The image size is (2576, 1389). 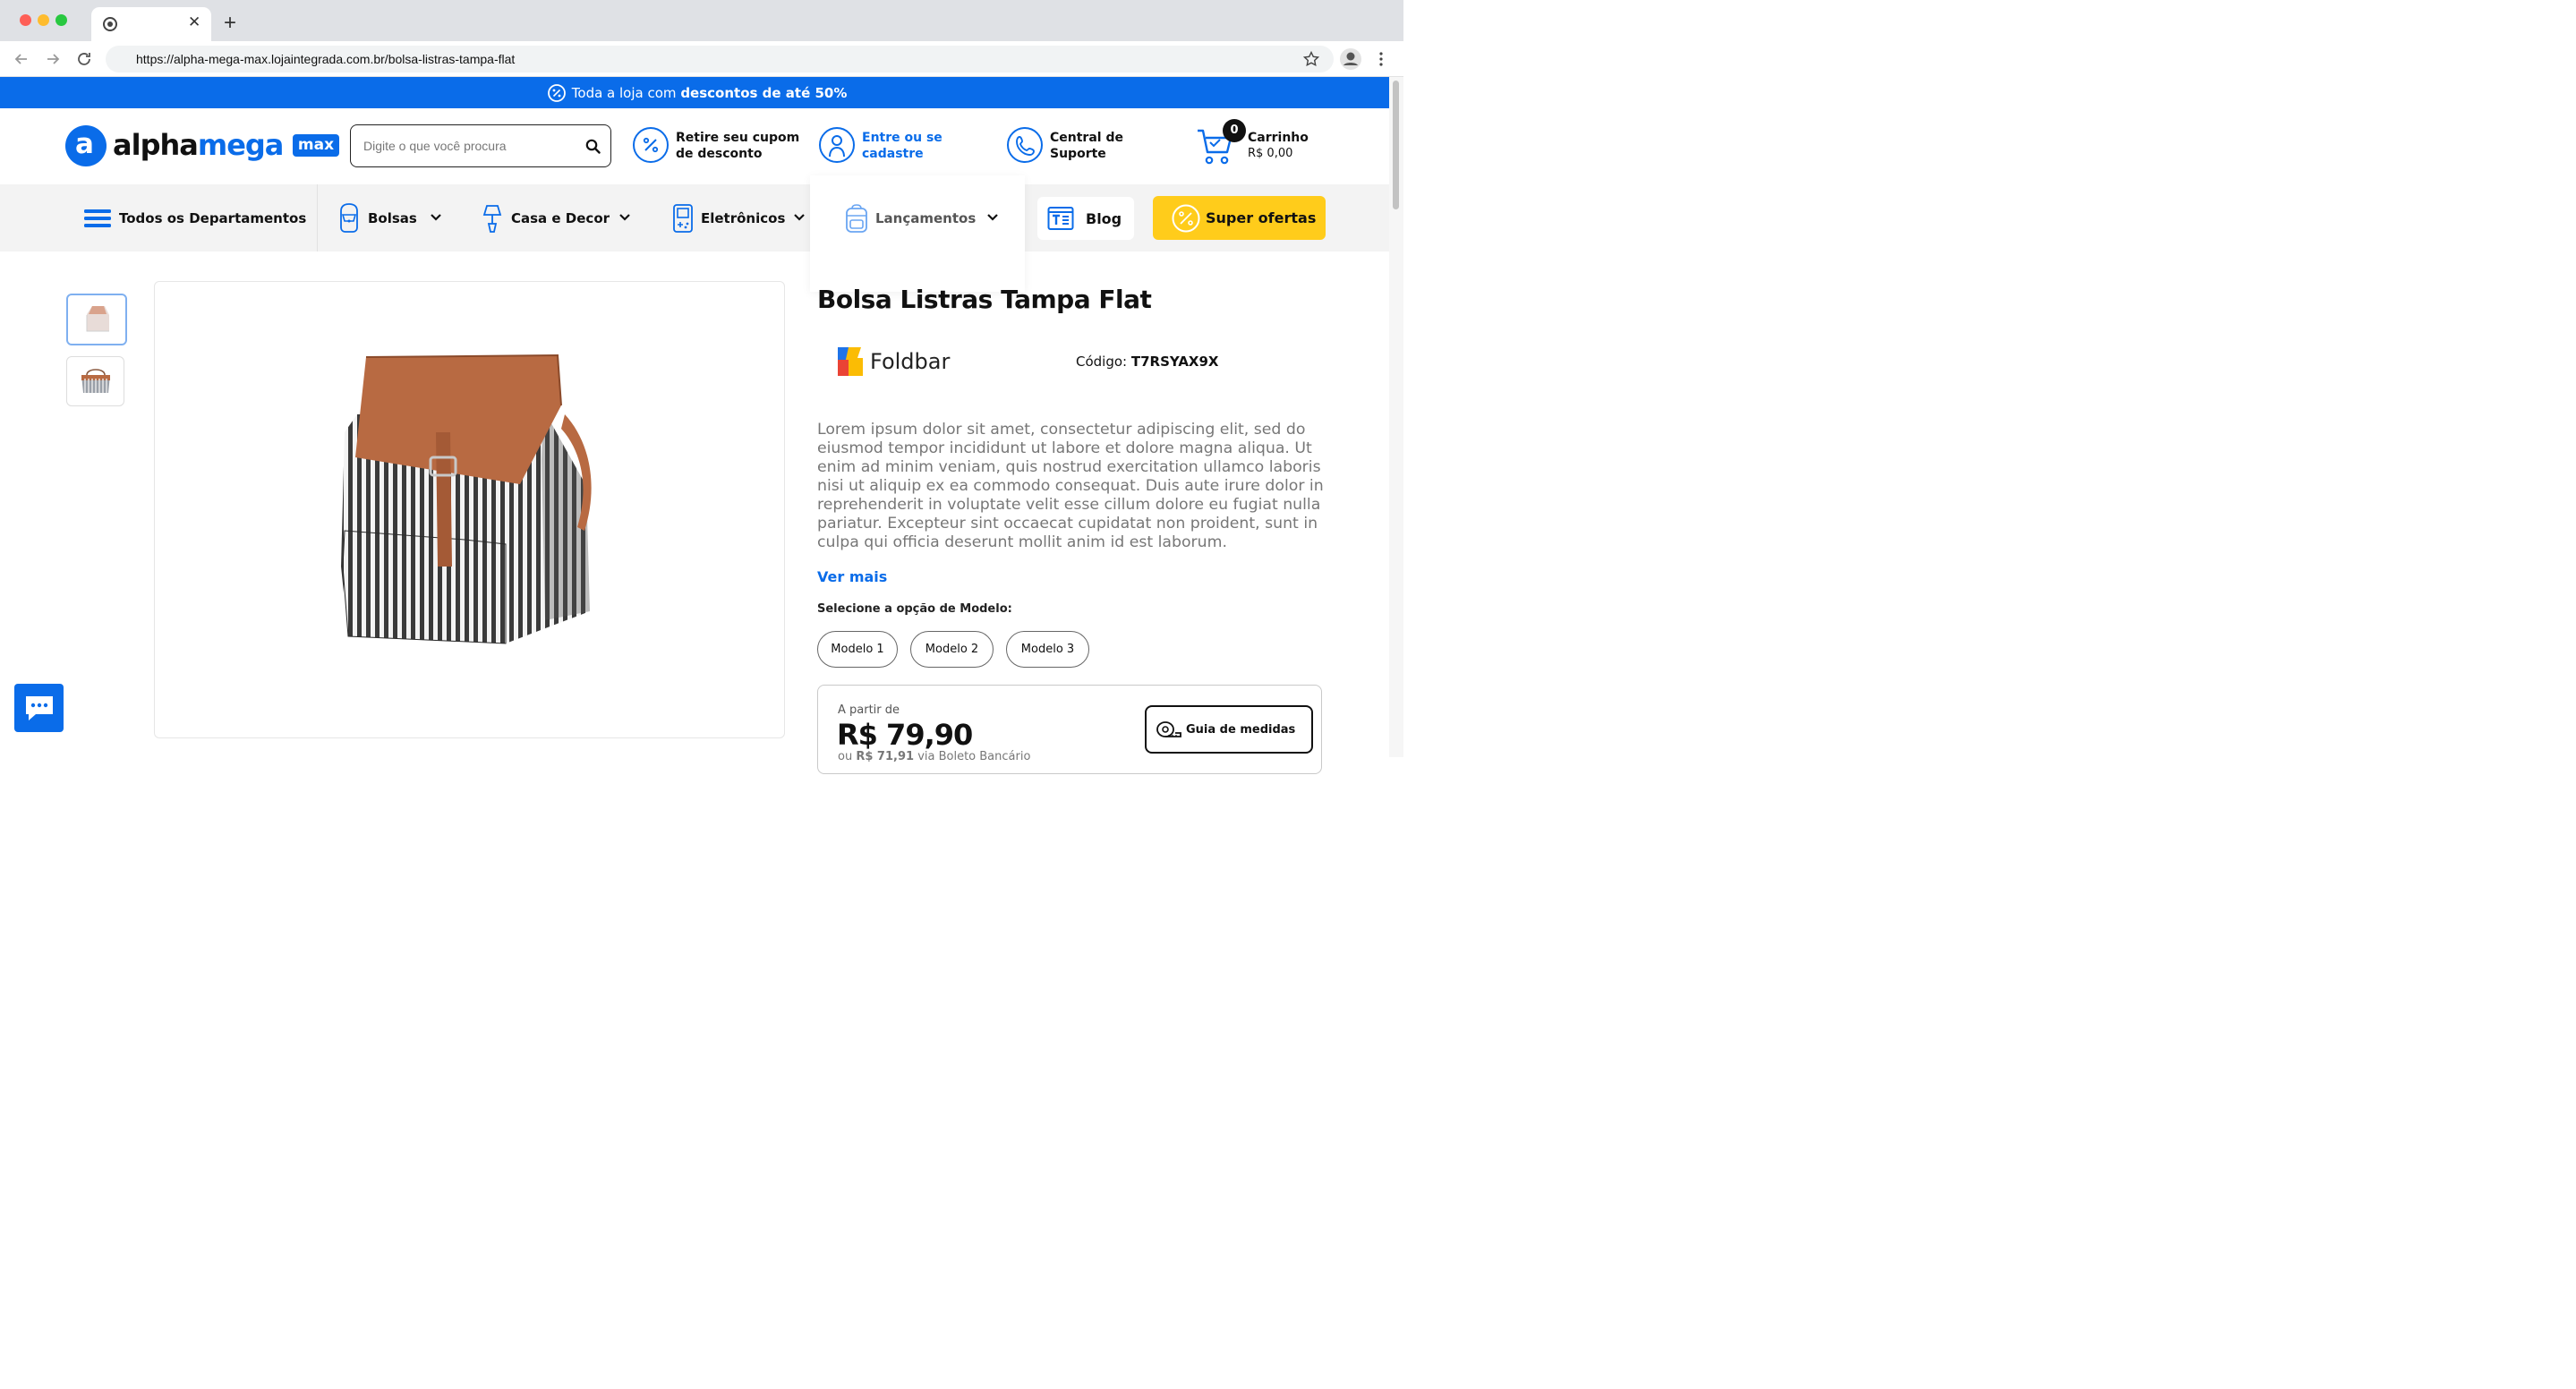 I want to click on coupon-line1: Retire seu cupom, so click(x=738, y=138).